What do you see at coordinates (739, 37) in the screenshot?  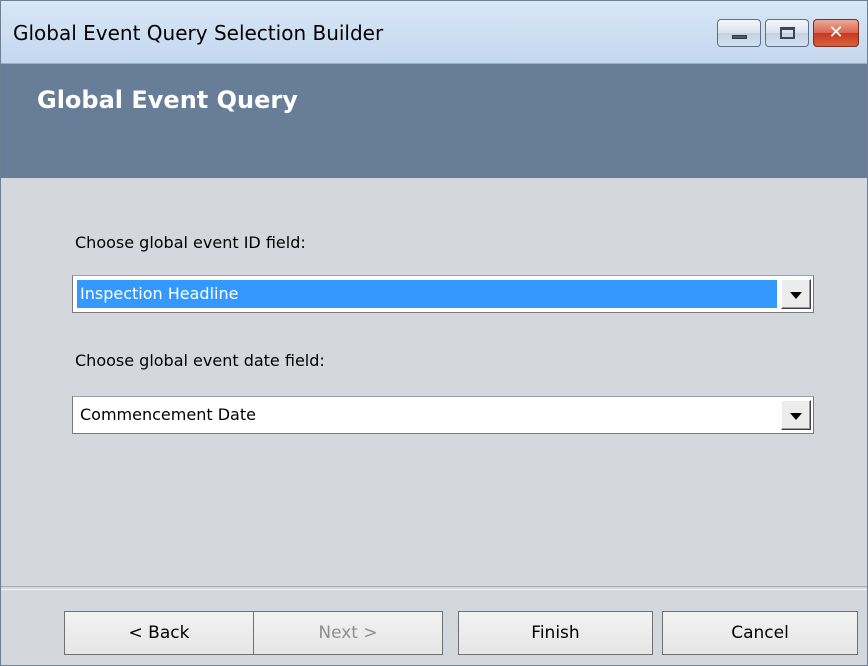 I see `minimize-icon` at bounding box center [739, 37].